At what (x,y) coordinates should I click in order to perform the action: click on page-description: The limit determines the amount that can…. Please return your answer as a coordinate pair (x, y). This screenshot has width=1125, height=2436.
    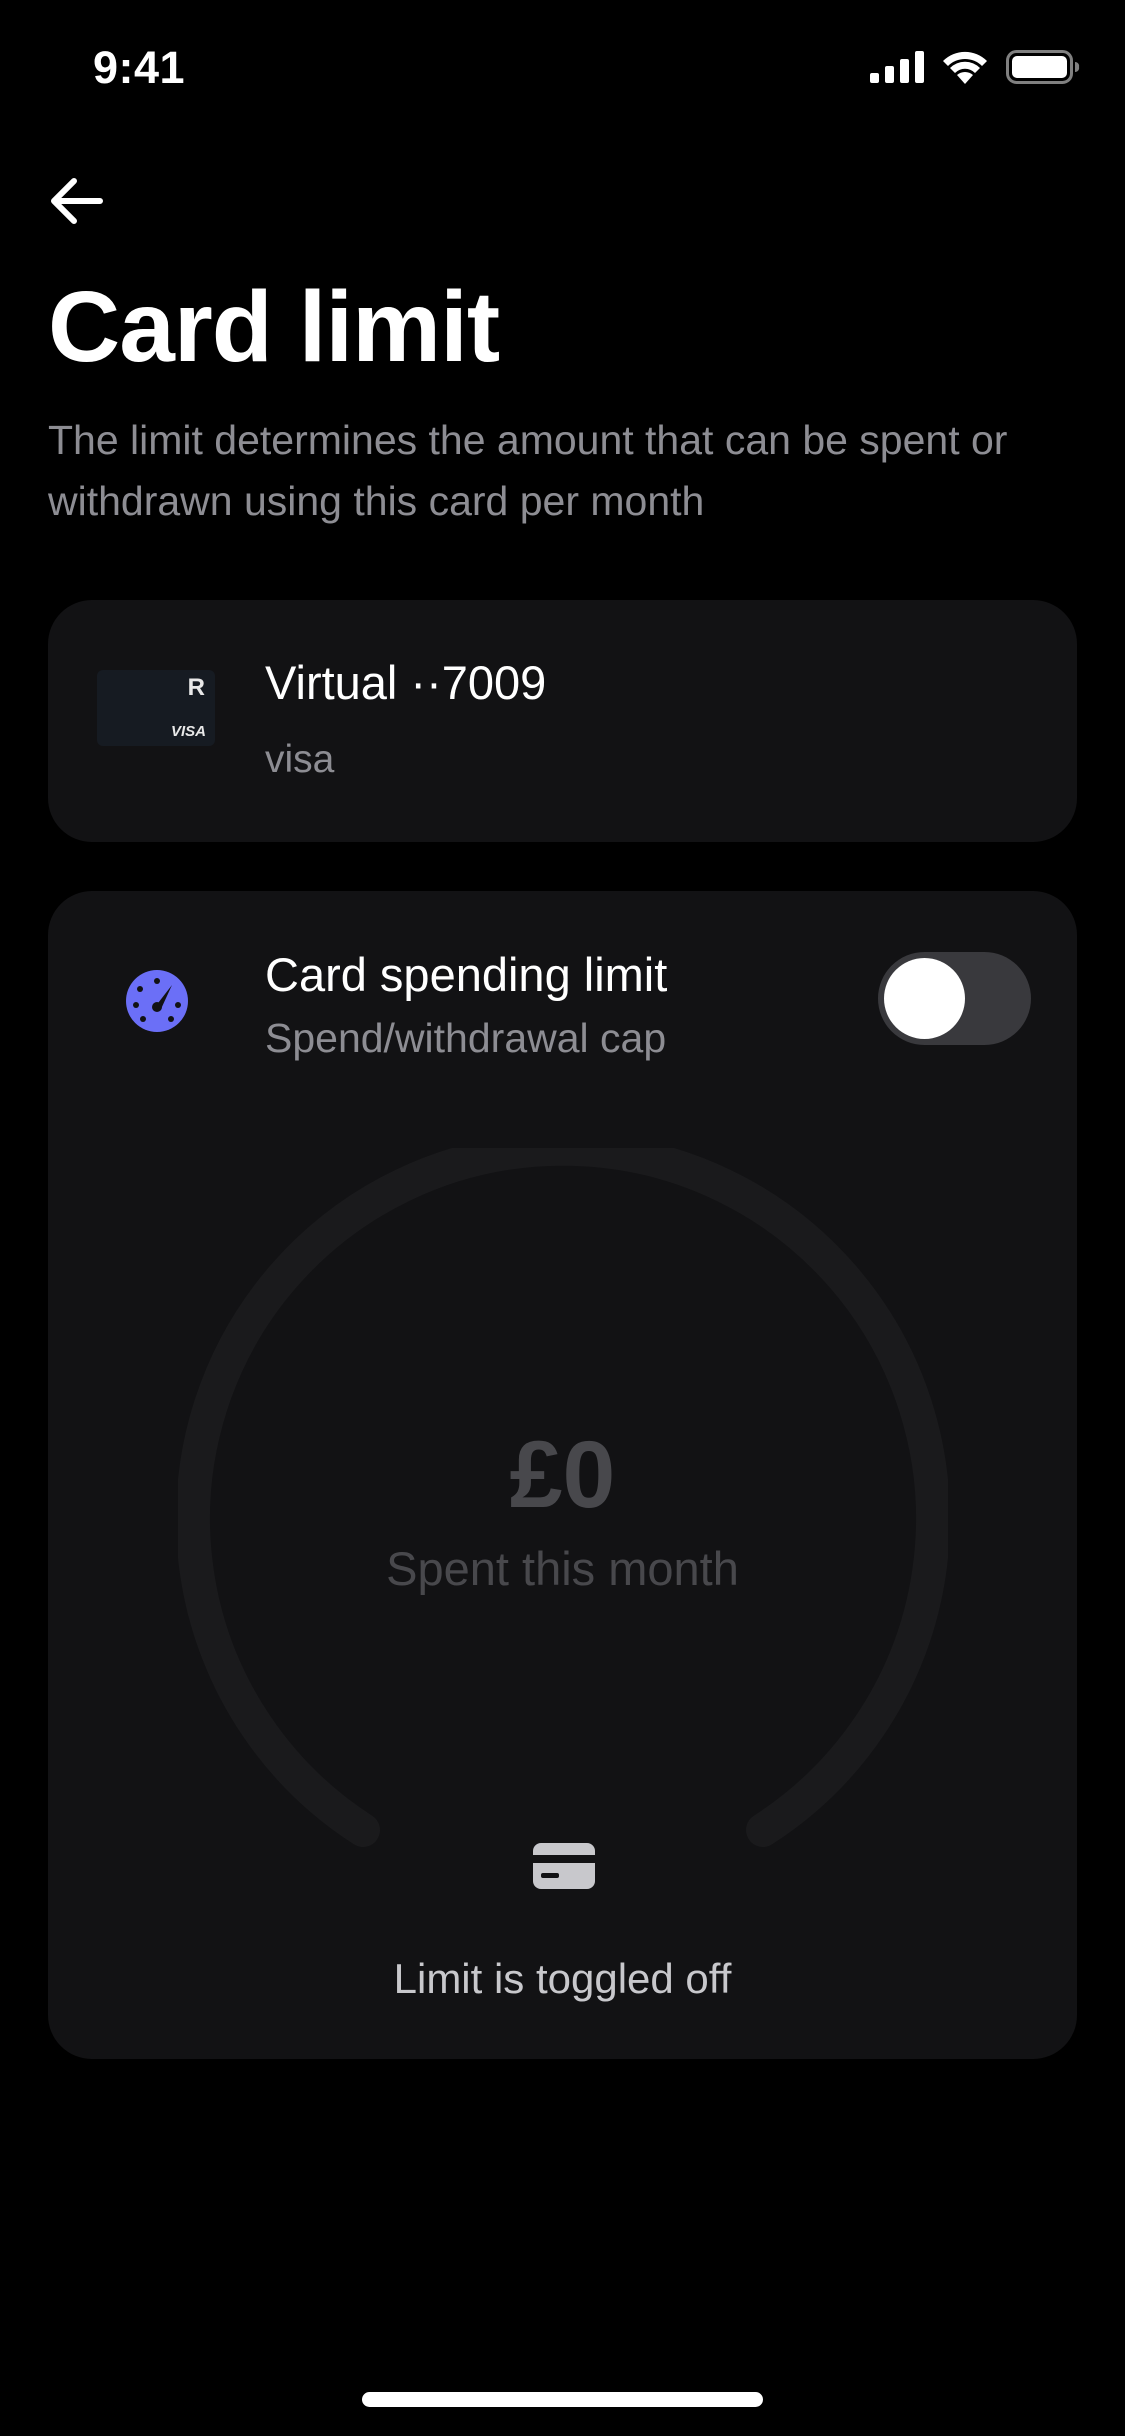
    Looking at the image, I should click on (528, 470).